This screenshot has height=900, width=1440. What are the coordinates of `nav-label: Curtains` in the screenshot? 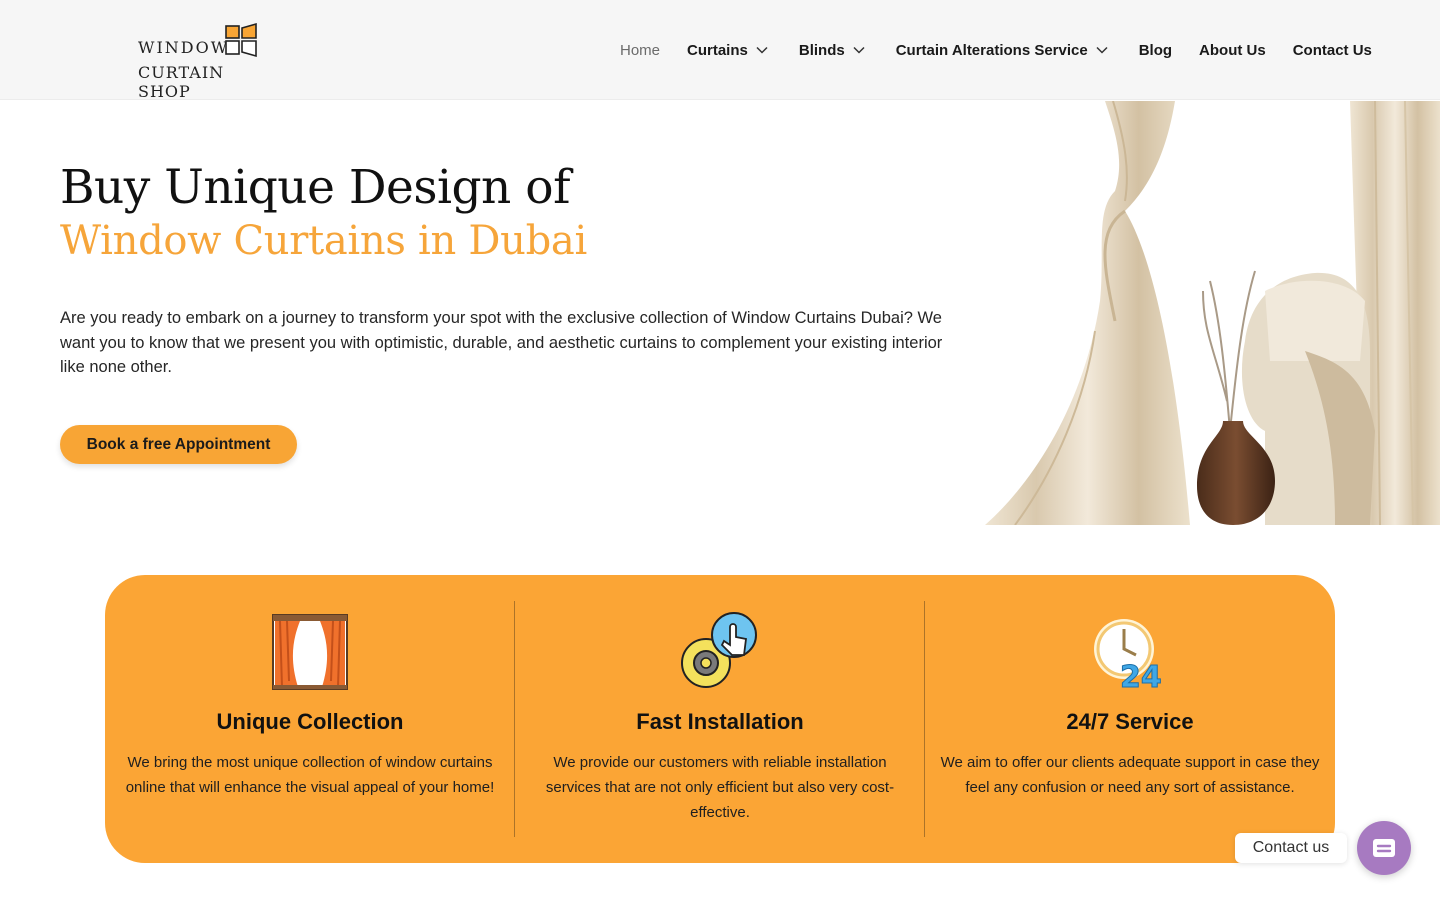 It's located at (717, 50).